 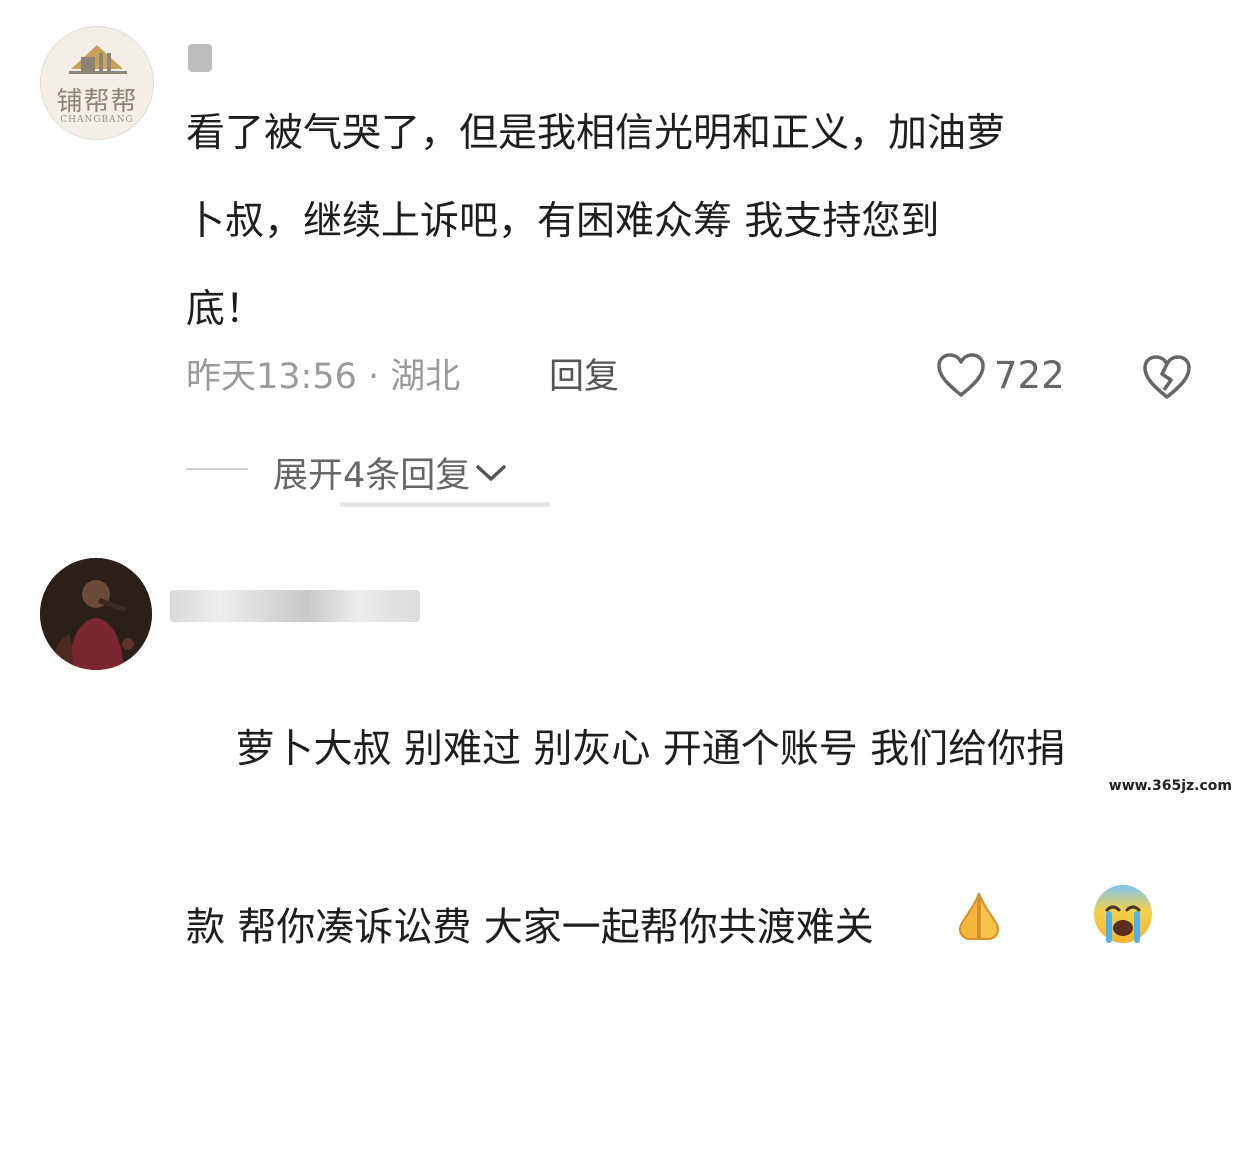 What do you see at coordinates (1085, 930) in the screenshot?
I see `crying-face-icon` at bounding box center [1085, 930].